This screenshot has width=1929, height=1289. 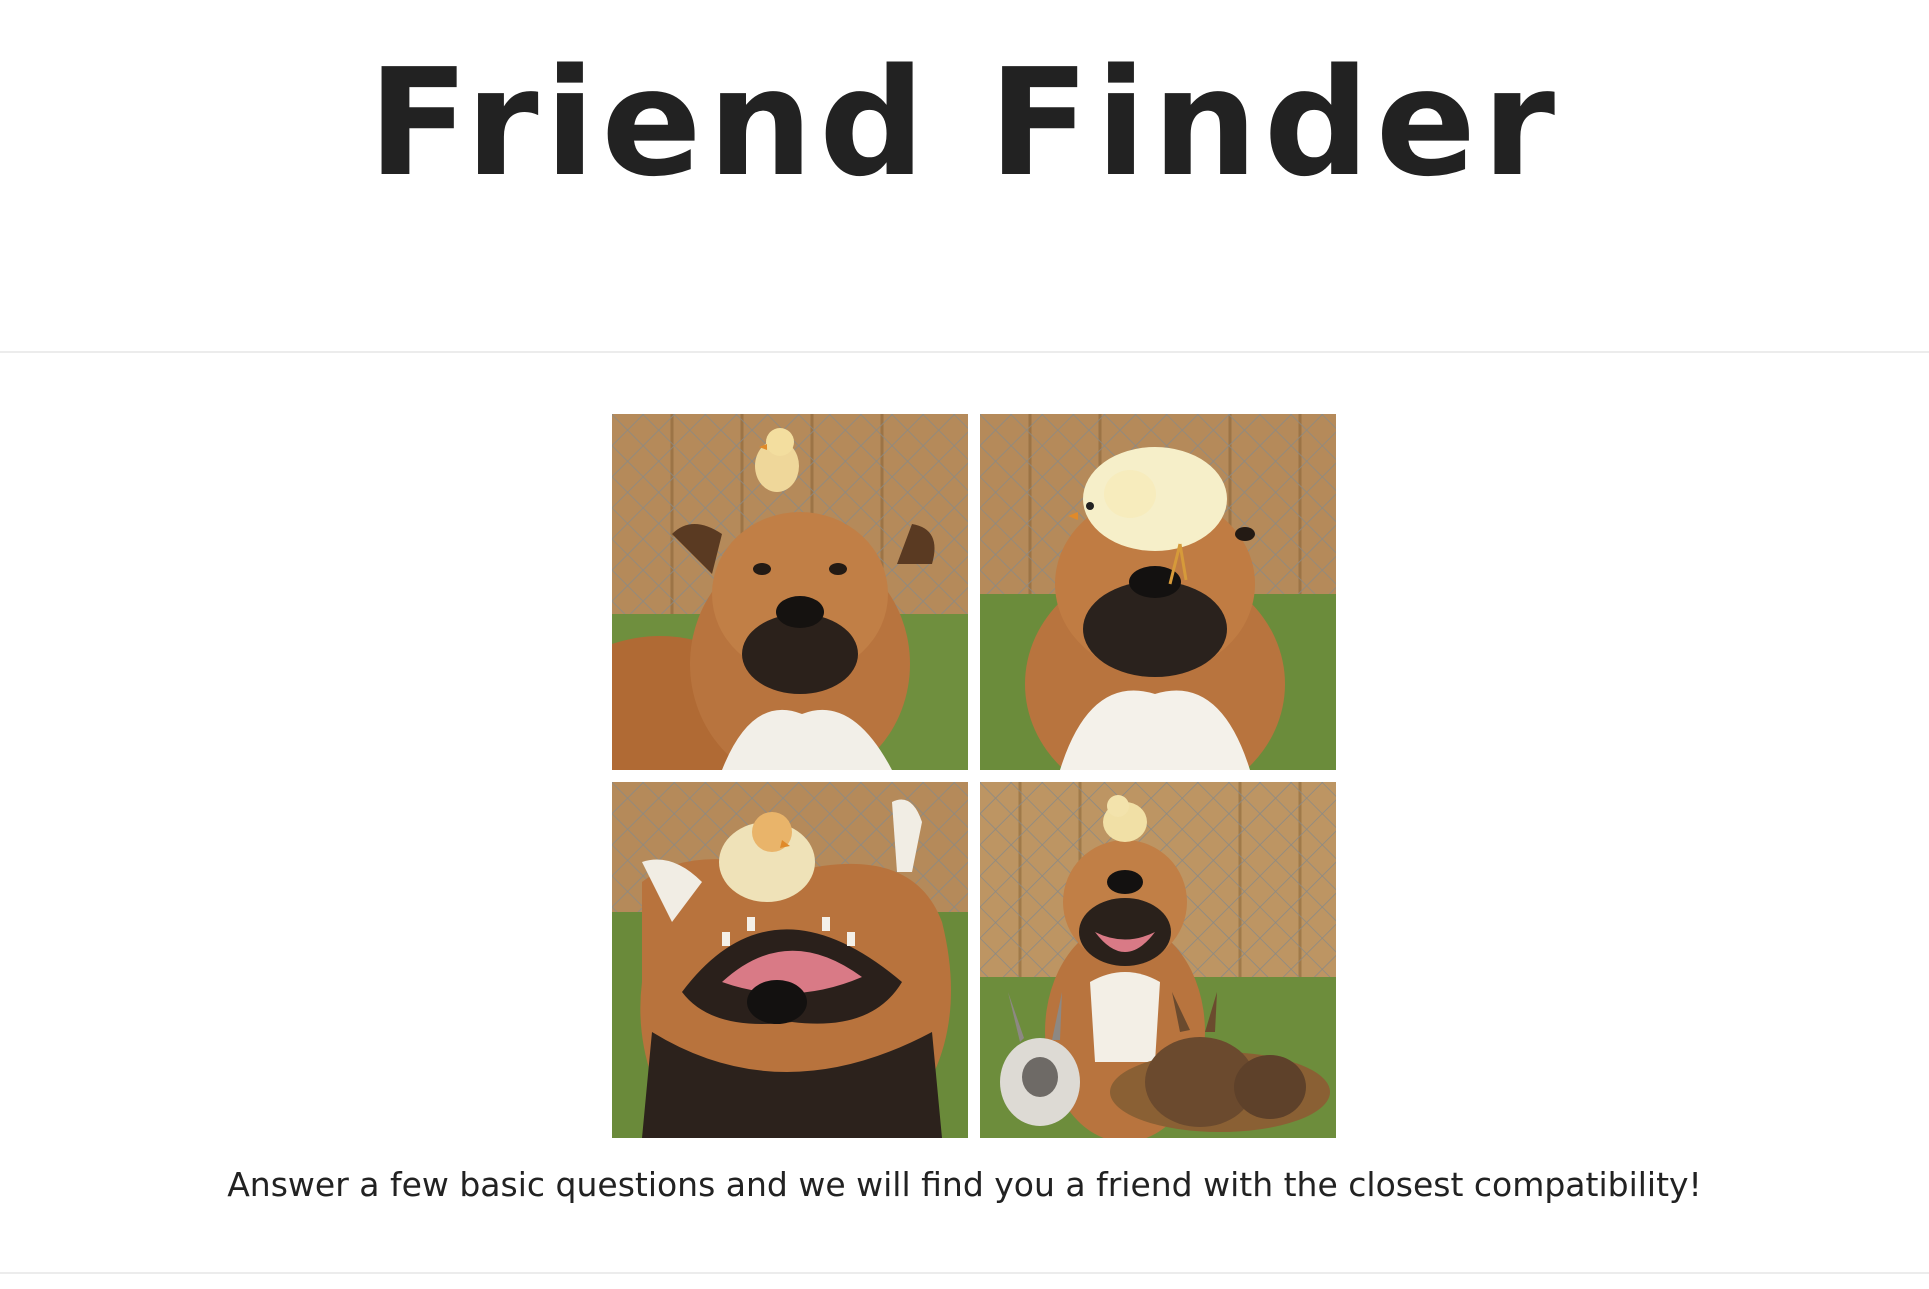 I want to click on dog-rolling-with-chick-photo, so click(x=790, y=960).